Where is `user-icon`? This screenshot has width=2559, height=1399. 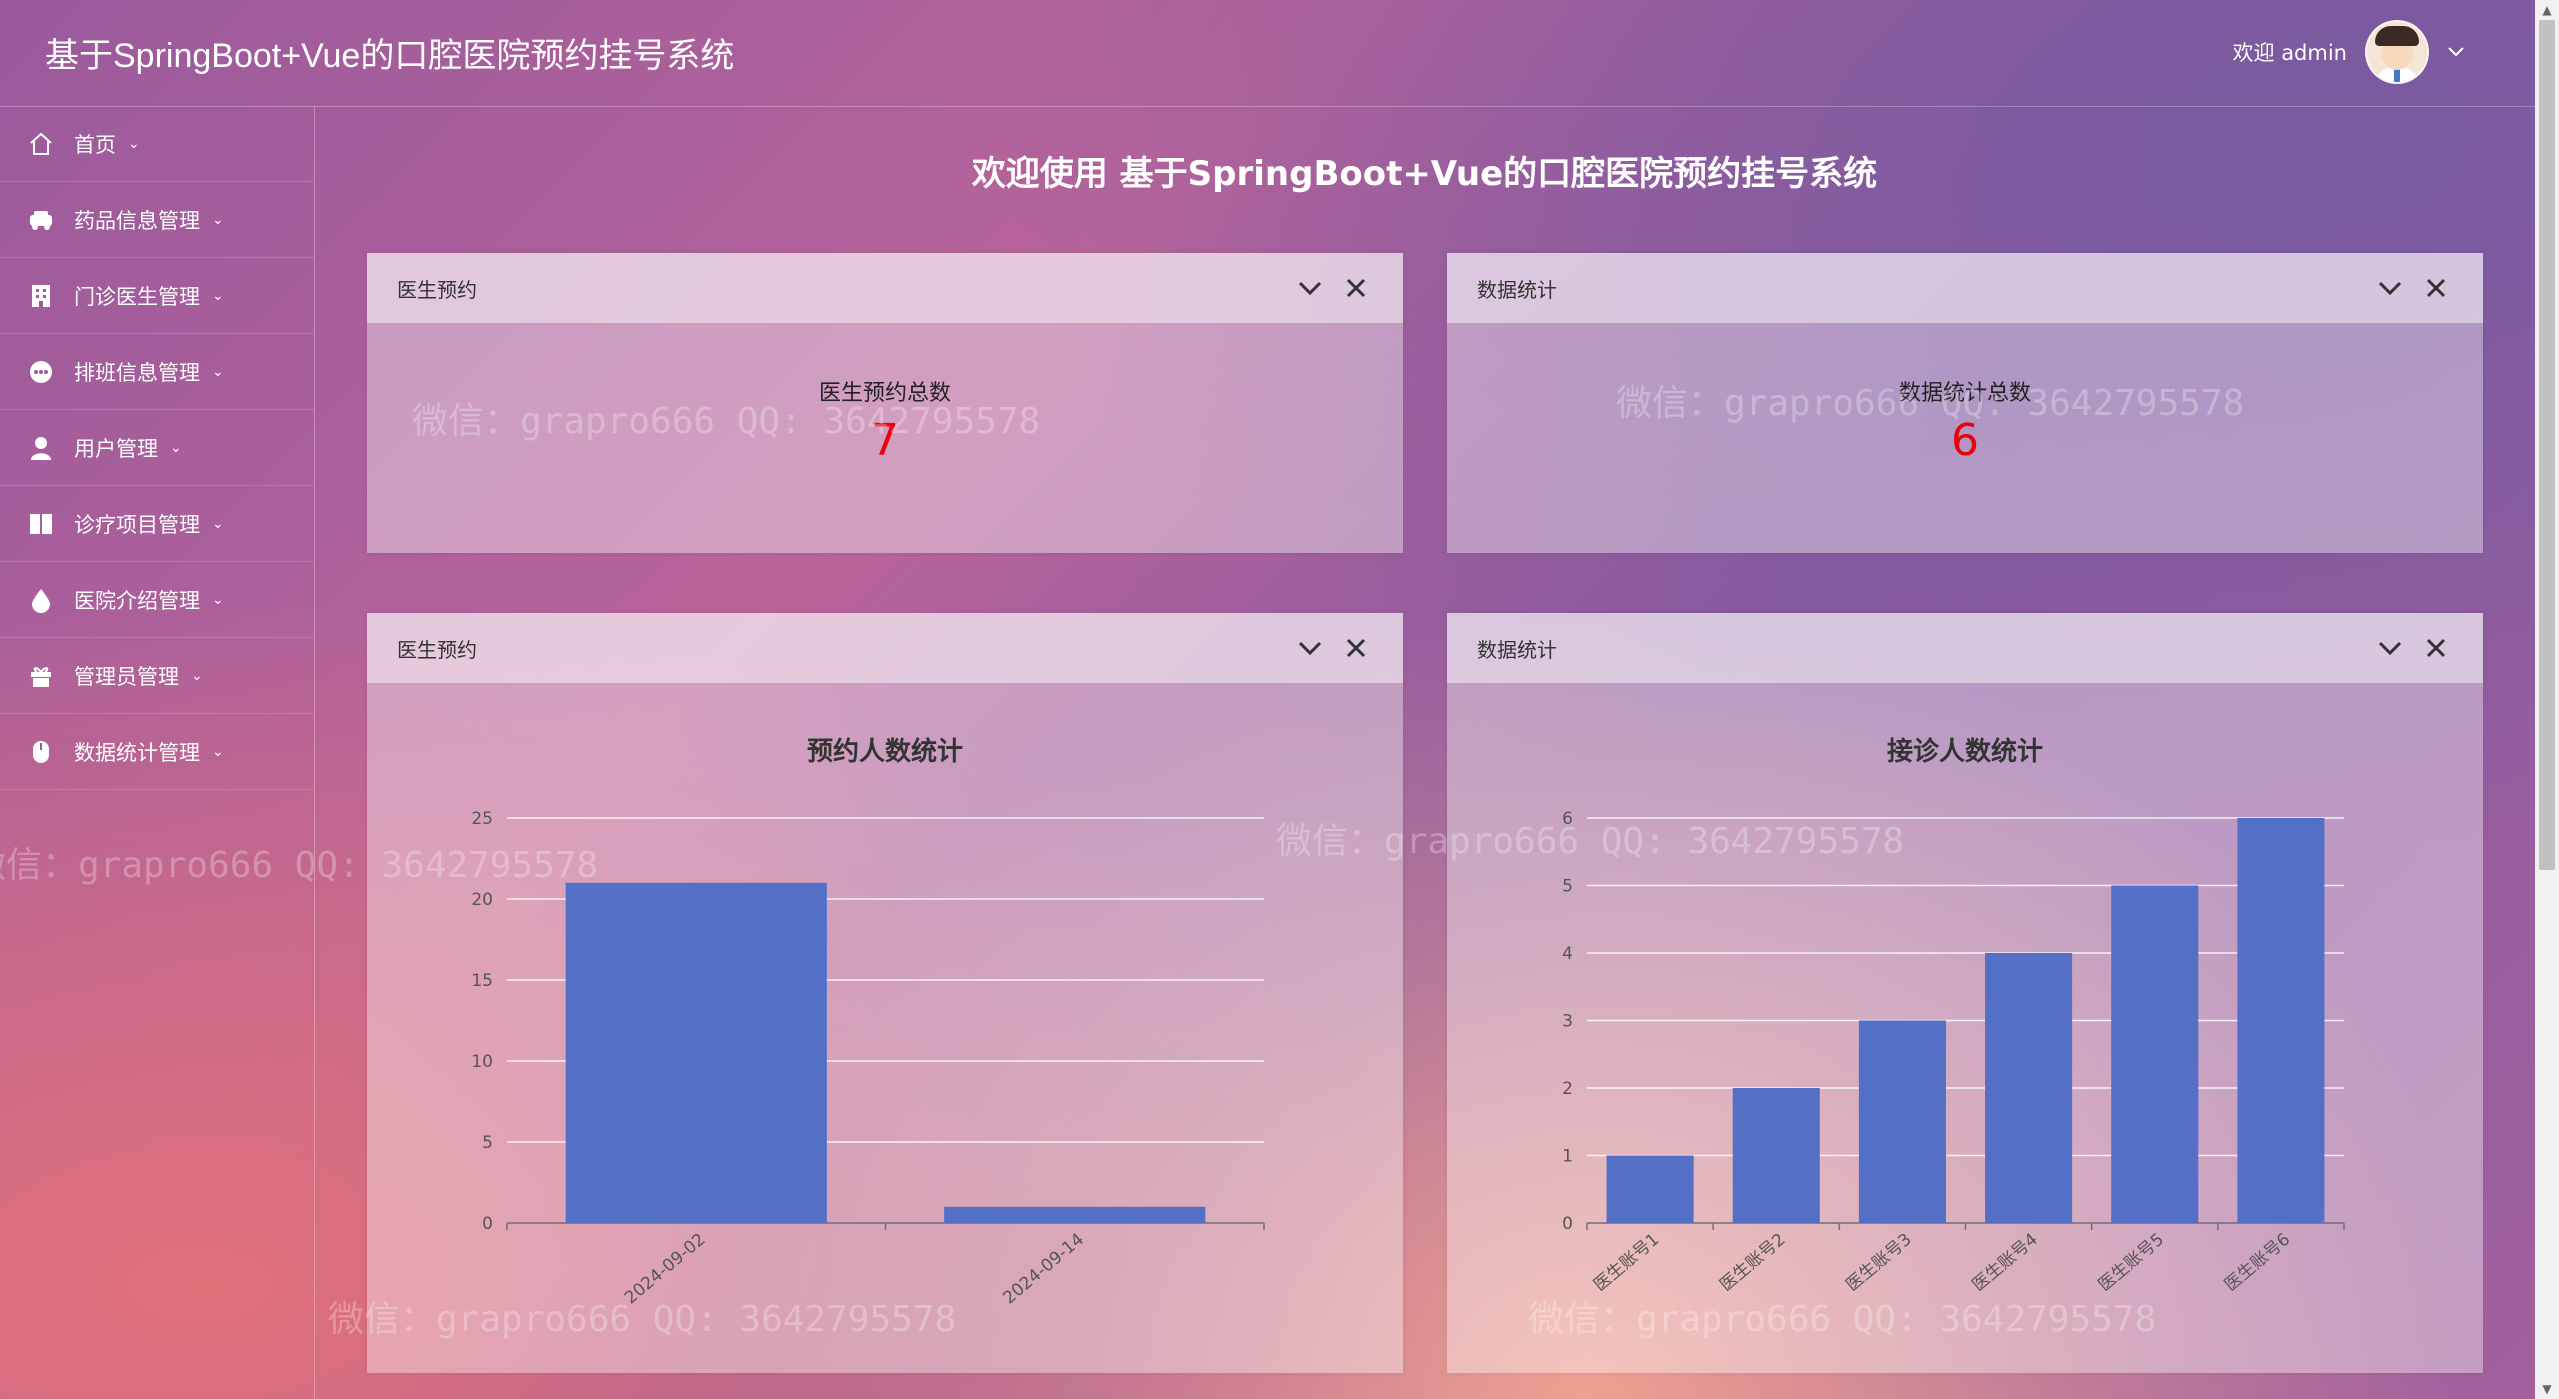 user-icon is located at coordinates (41, 448).